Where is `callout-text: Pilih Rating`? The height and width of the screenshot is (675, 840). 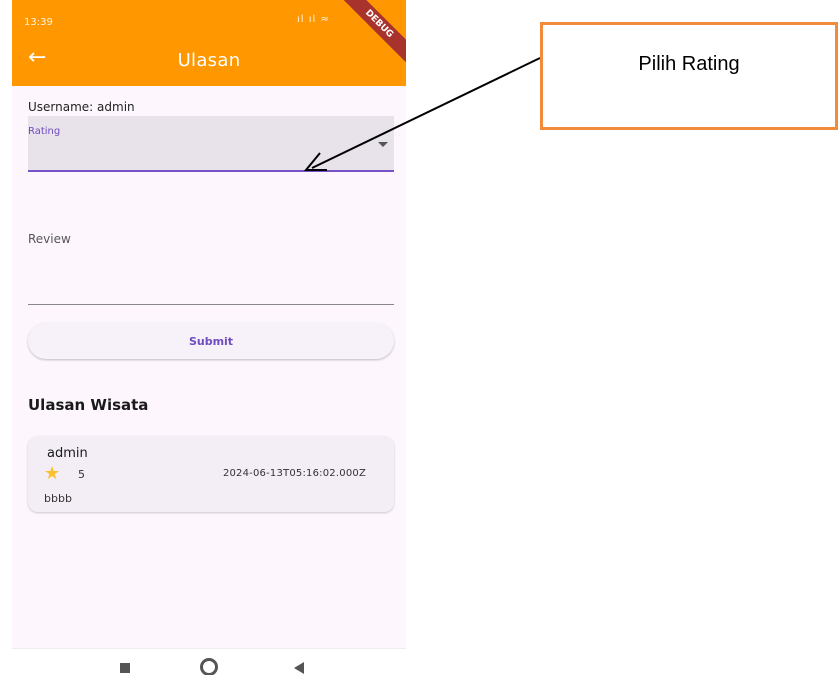 callout-text: Pilih Rating is located at coordinates (689, 64).